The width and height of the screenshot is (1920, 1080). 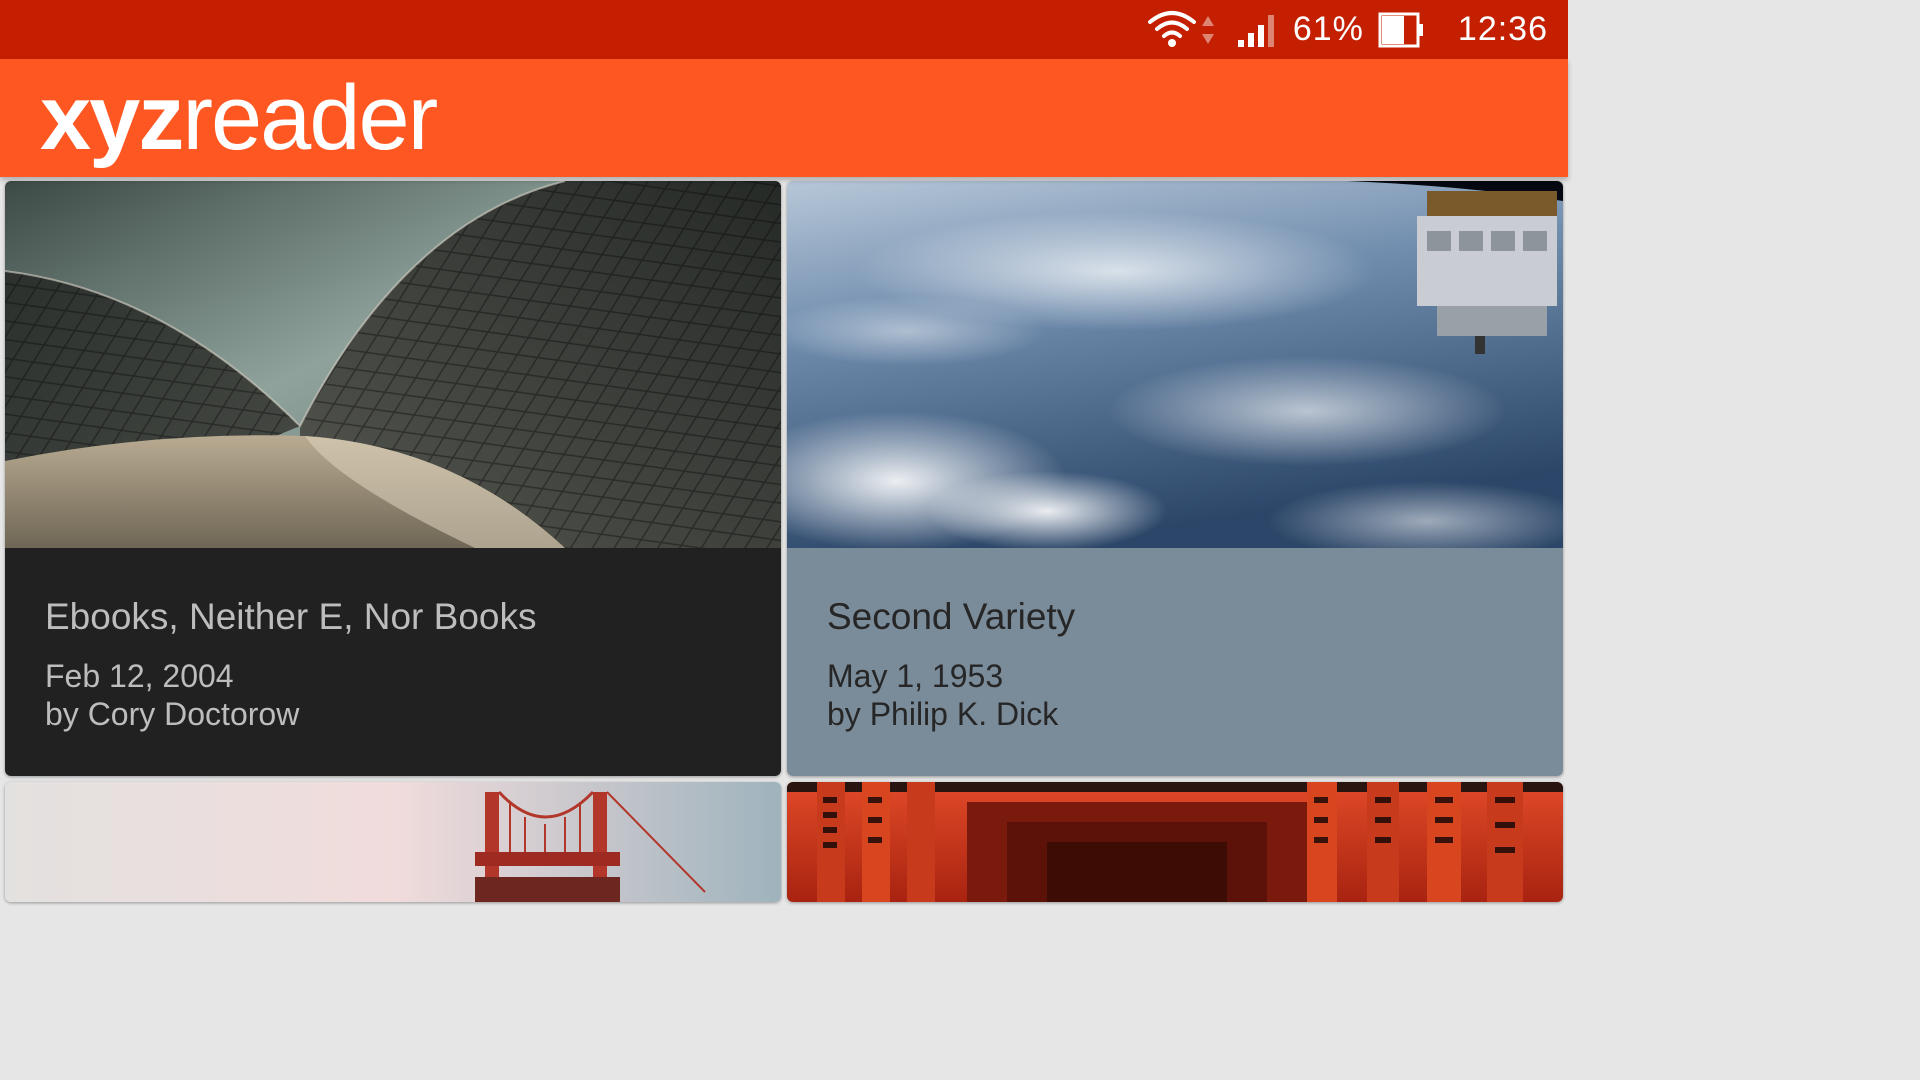 I want to click on satellite-graphic, so click(x=1487, y=272).